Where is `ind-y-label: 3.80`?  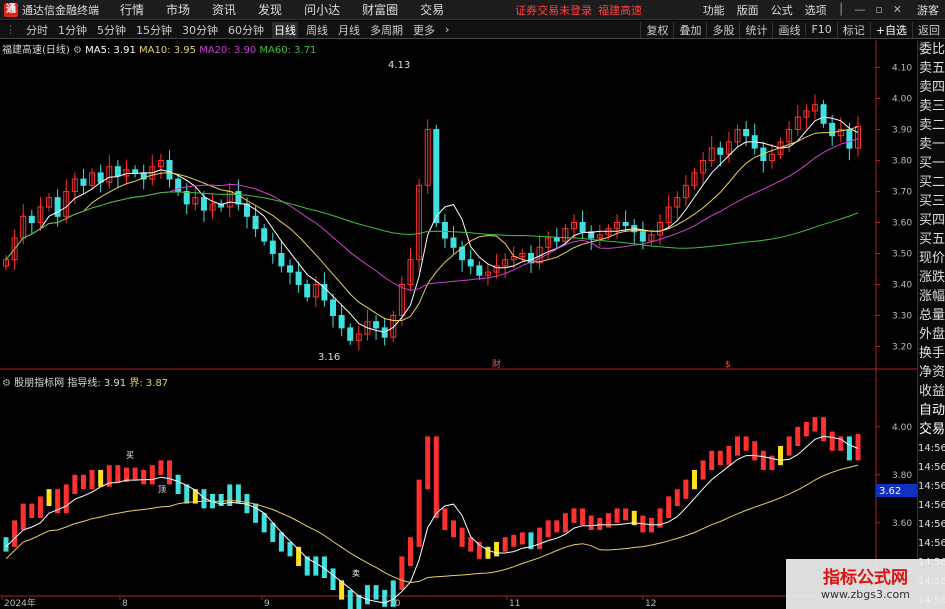
ind-y-label: 3.80 is located at coordinates (902, 476).